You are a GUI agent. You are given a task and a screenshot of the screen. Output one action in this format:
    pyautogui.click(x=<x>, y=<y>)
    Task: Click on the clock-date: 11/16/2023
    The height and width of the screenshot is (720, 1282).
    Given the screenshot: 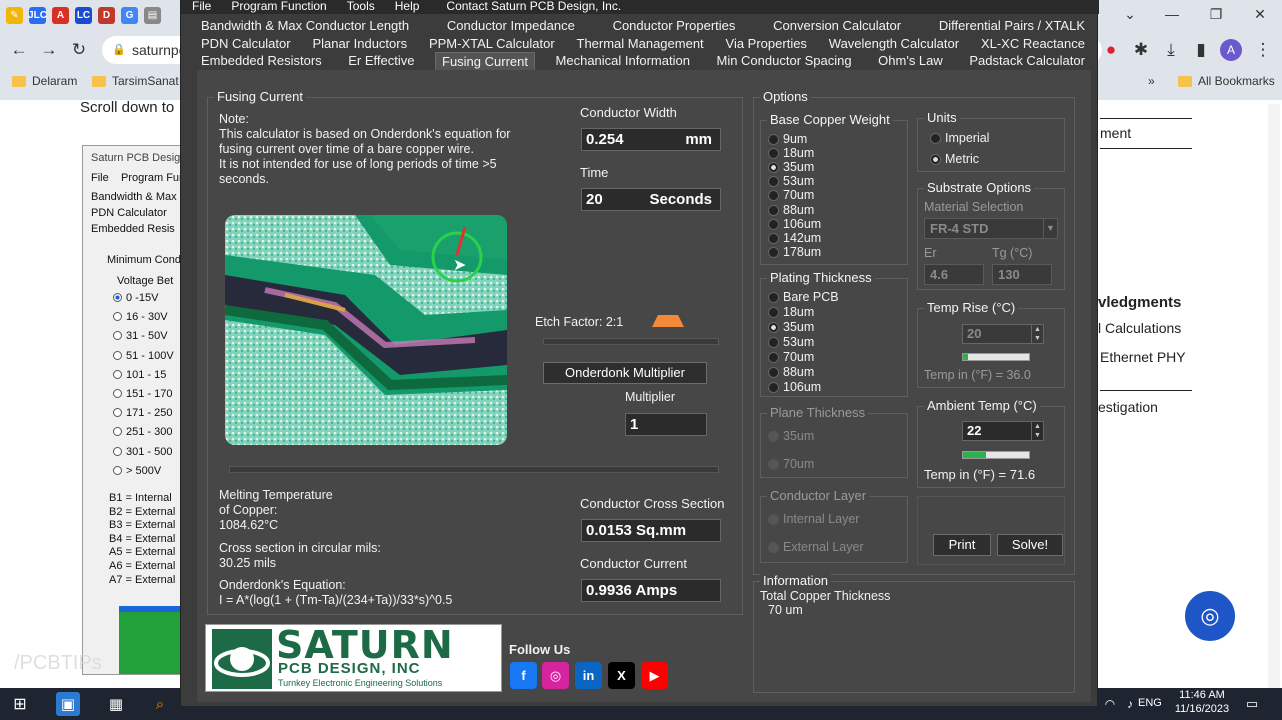 What is the action you would take?
    pyautogui.click(x=1202, y=709)
    